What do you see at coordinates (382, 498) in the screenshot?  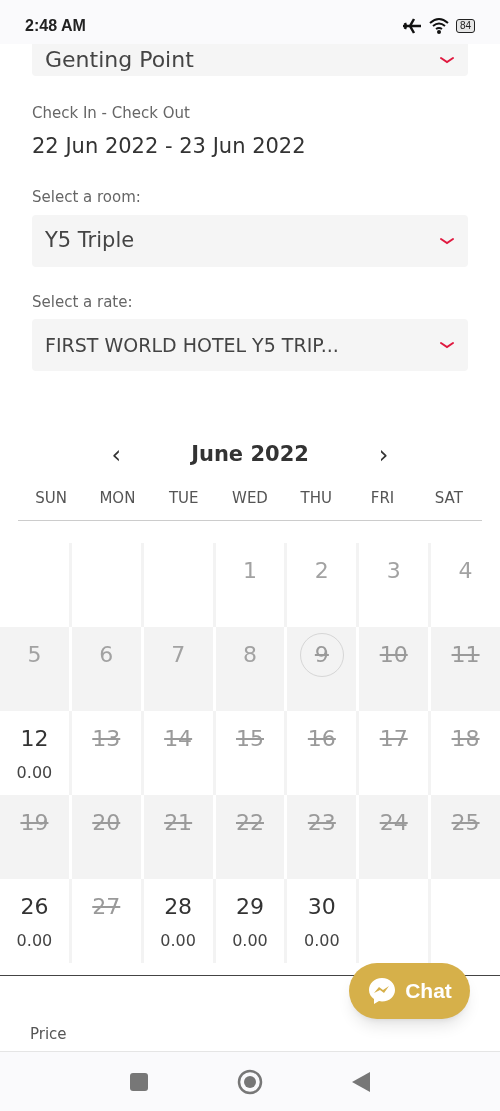 I see `weekday-header: FRI` at bounding box center [382, 498].